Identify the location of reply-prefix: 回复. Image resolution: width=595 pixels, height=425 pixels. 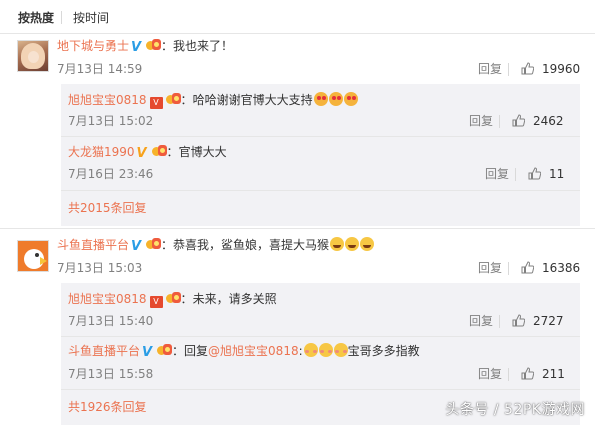
(196, 351).